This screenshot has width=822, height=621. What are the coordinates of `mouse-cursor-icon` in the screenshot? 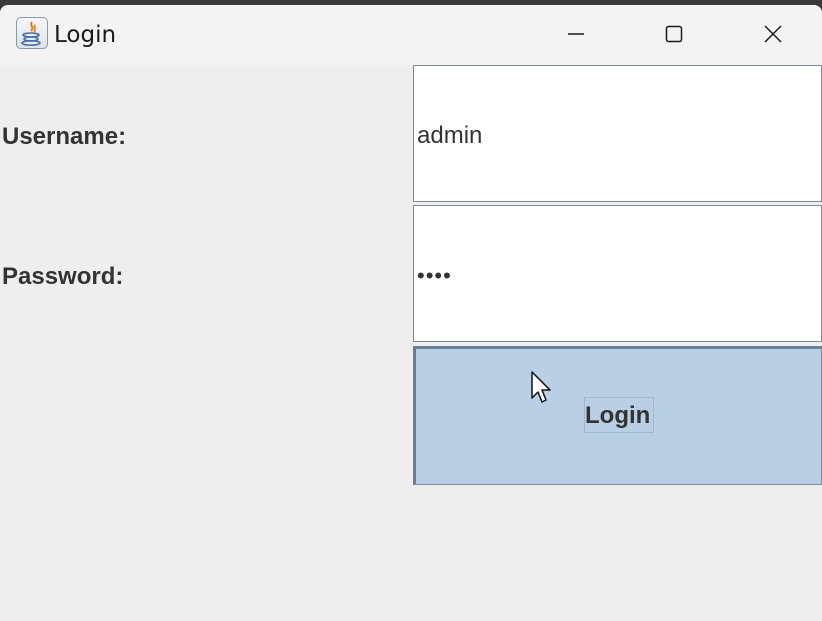 It's located at (541, 387).